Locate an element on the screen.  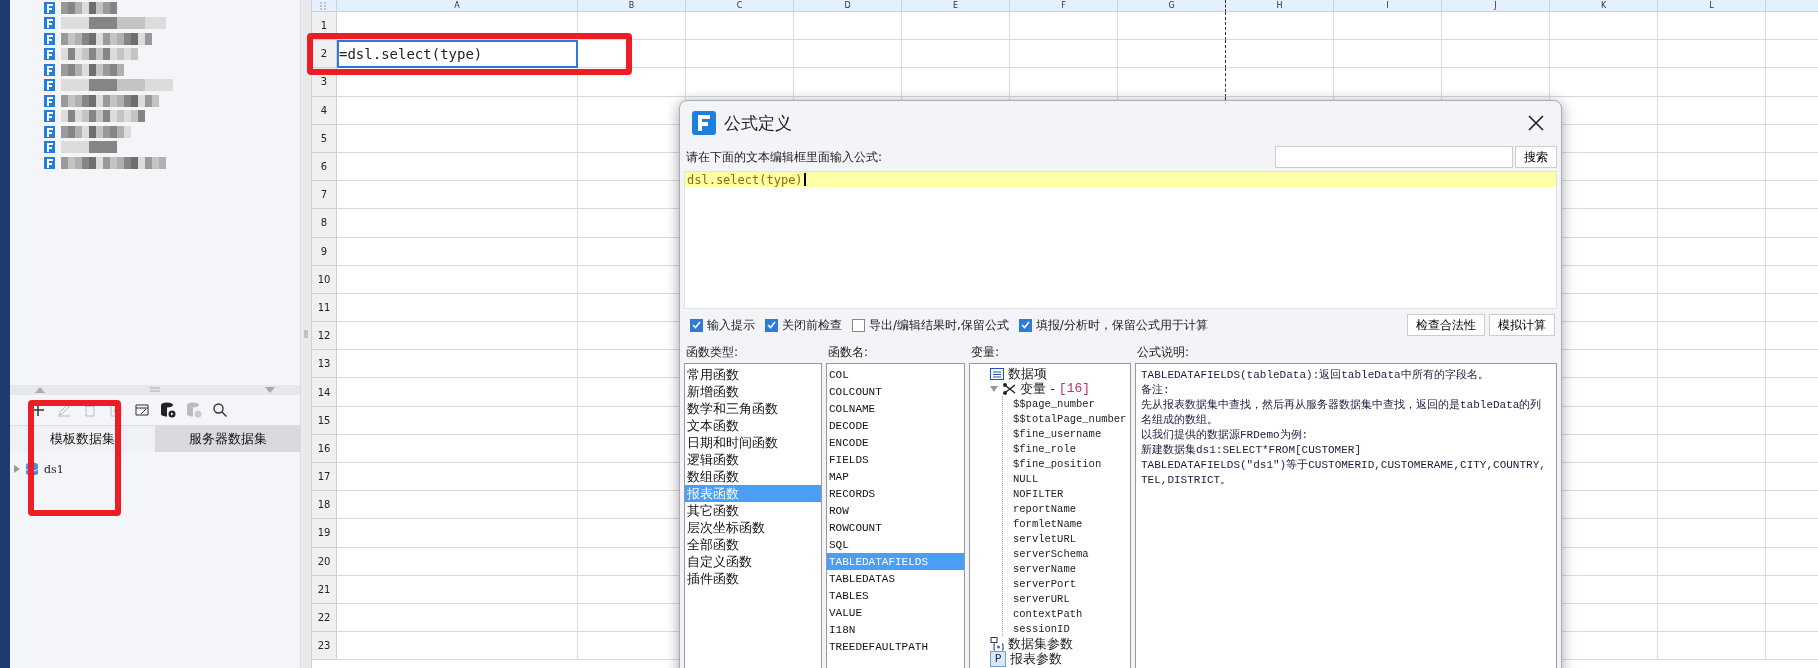
column-header: H is located at coordinates (1280, 6).